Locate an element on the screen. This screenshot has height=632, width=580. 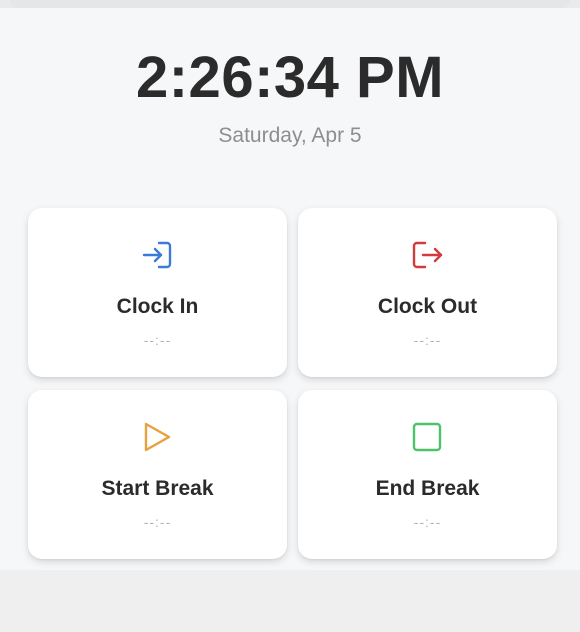
current-date: Saturday, Apr 5 is located at coordinates (290, 135).